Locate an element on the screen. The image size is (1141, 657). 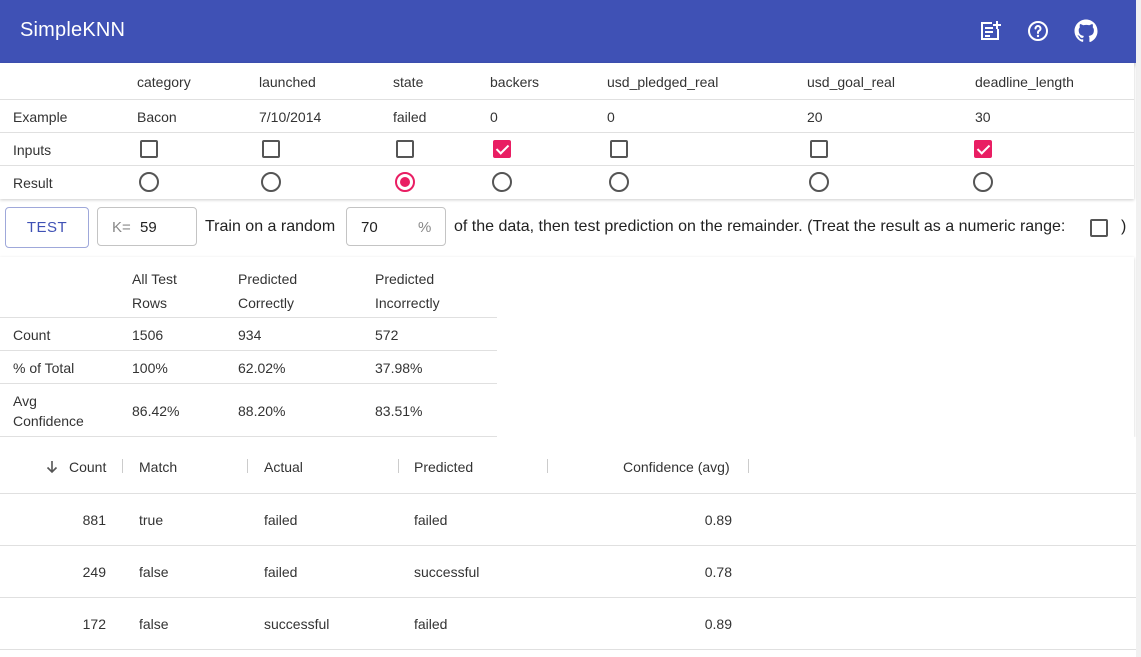
summary-row-label: % of Total is located at coordinates (44, 368).